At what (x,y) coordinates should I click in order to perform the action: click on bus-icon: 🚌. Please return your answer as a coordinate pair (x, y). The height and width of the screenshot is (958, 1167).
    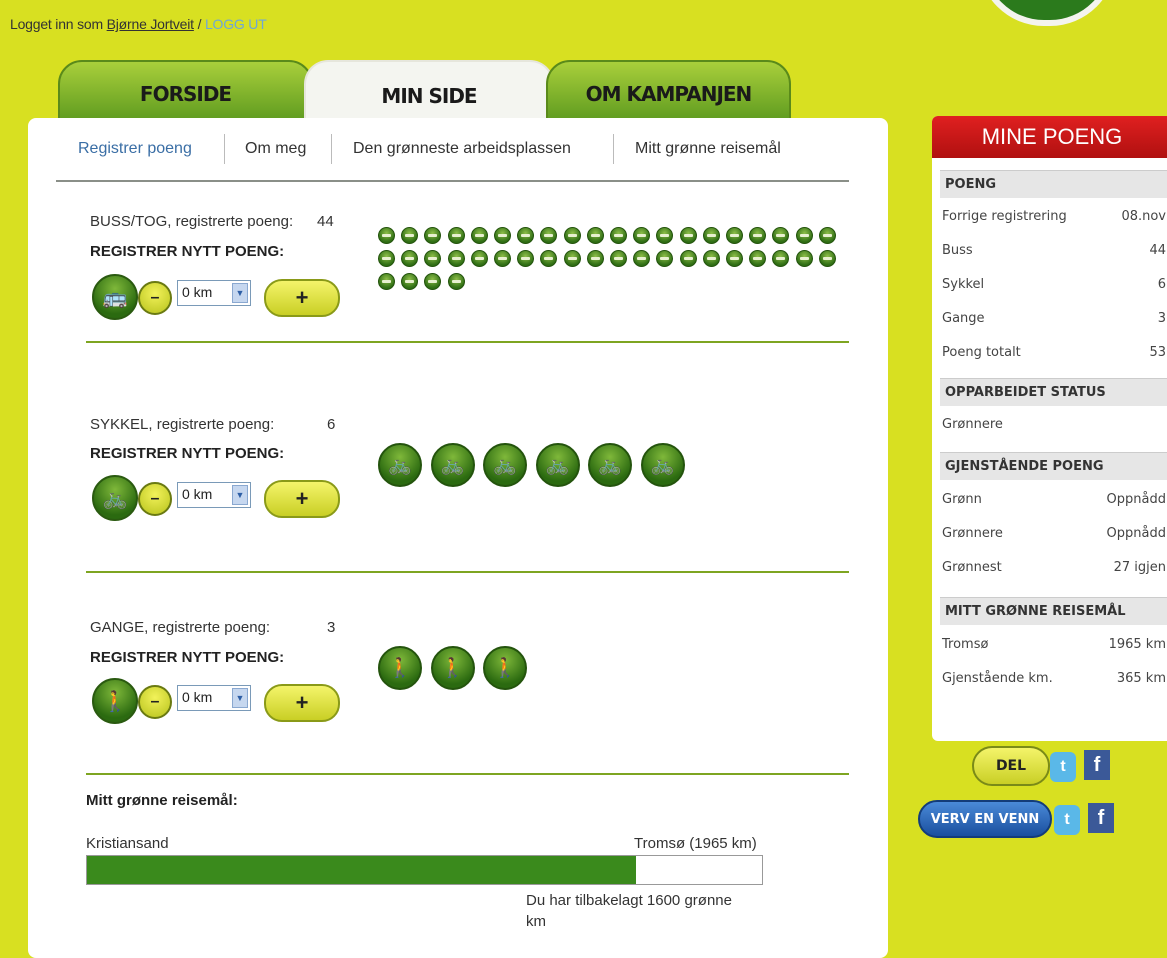
    Looking at the image, I should click on (115, 297).